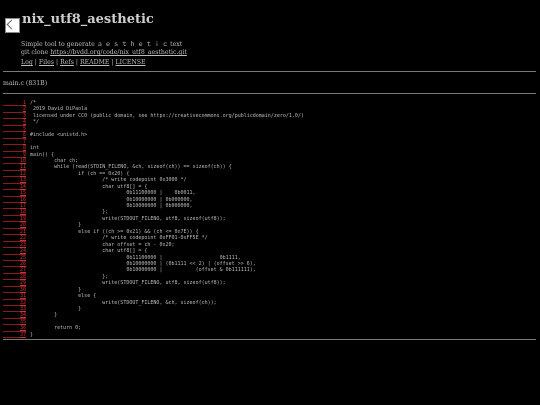 The image size is (540, 405). Describe the element at coordinates (32, 334) in the screenshot. I see `code-text: }` at that location.